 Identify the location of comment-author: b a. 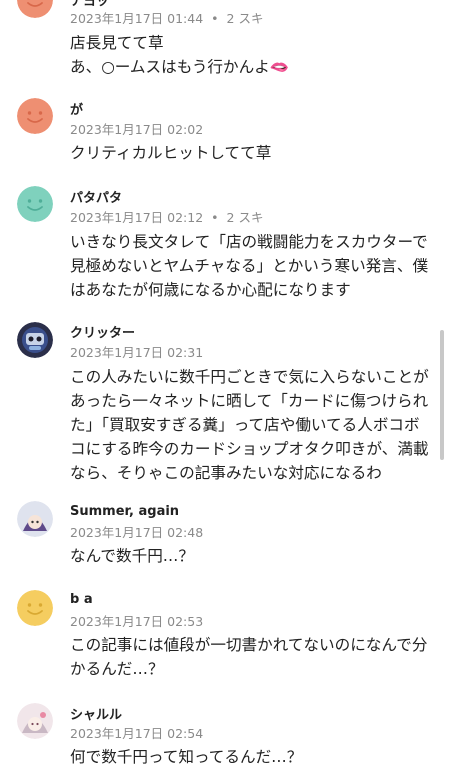
(81, 599).